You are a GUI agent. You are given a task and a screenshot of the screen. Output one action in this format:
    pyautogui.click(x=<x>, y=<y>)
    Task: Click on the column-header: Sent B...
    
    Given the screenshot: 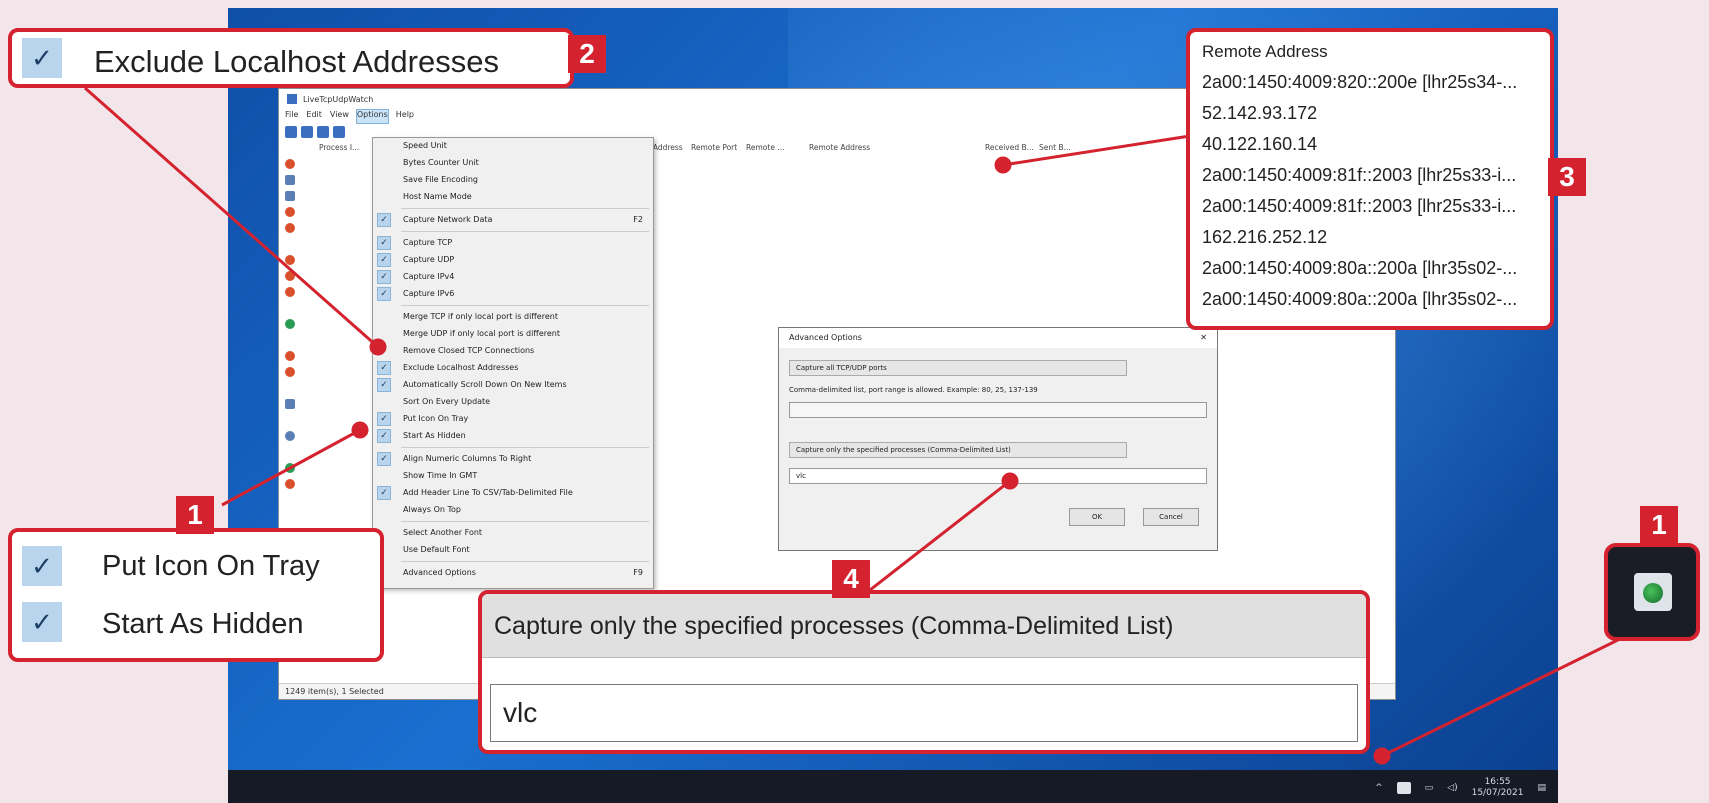 What is the action you would take?
    pyautogui.click(x=1055, y=150)
    